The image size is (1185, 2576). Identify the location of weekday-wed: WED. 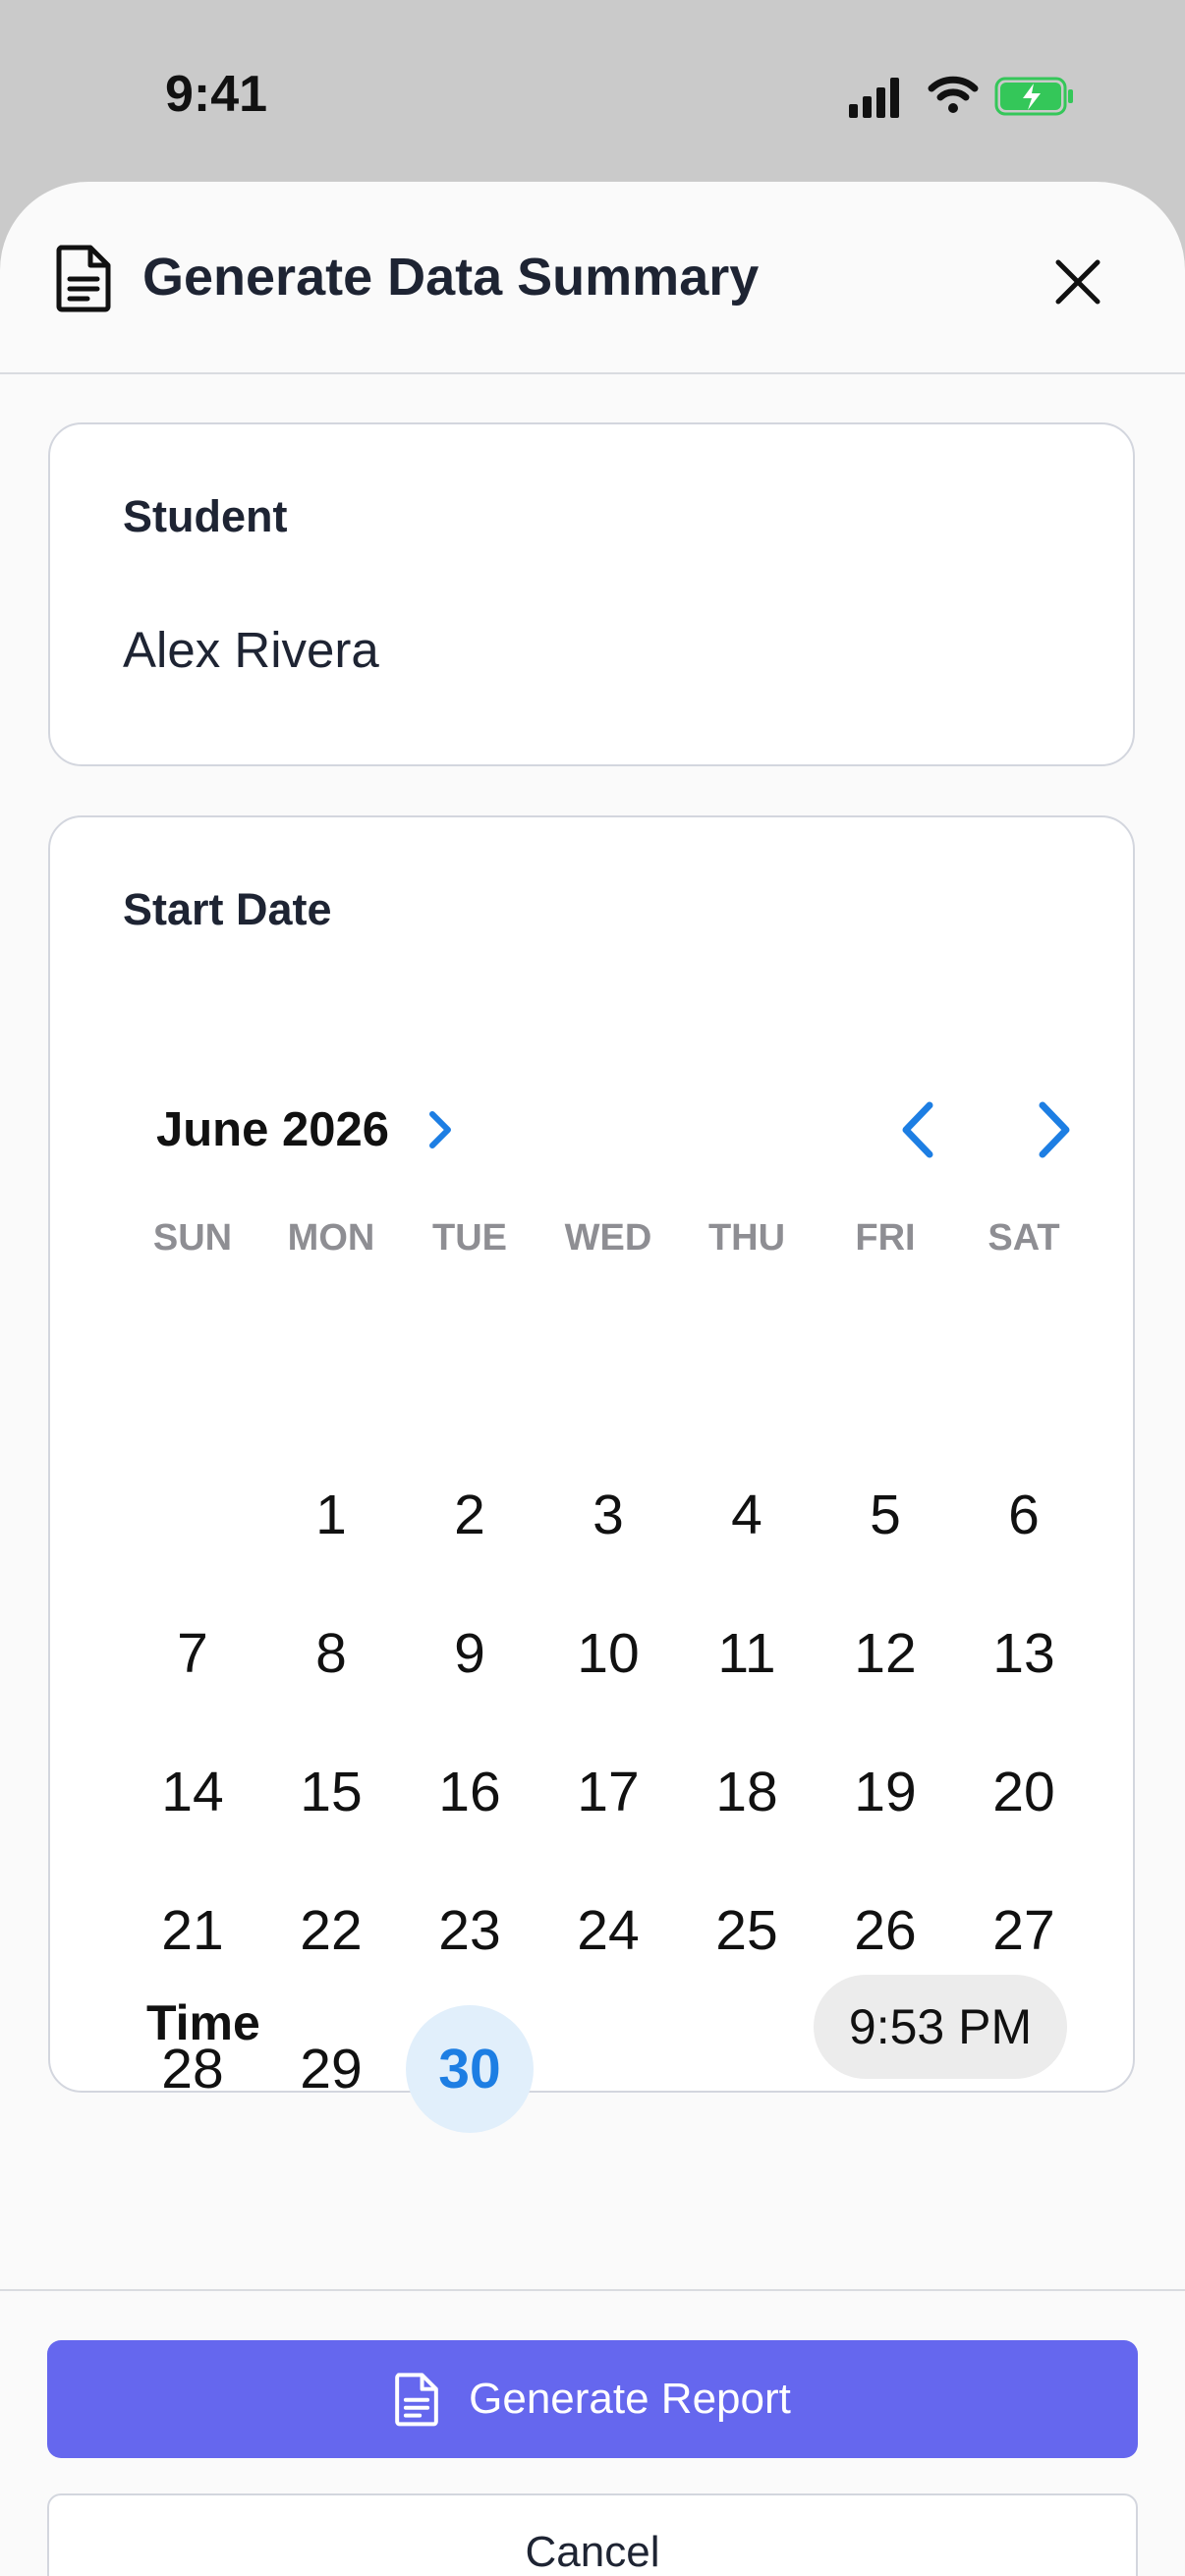
(608, 1238).